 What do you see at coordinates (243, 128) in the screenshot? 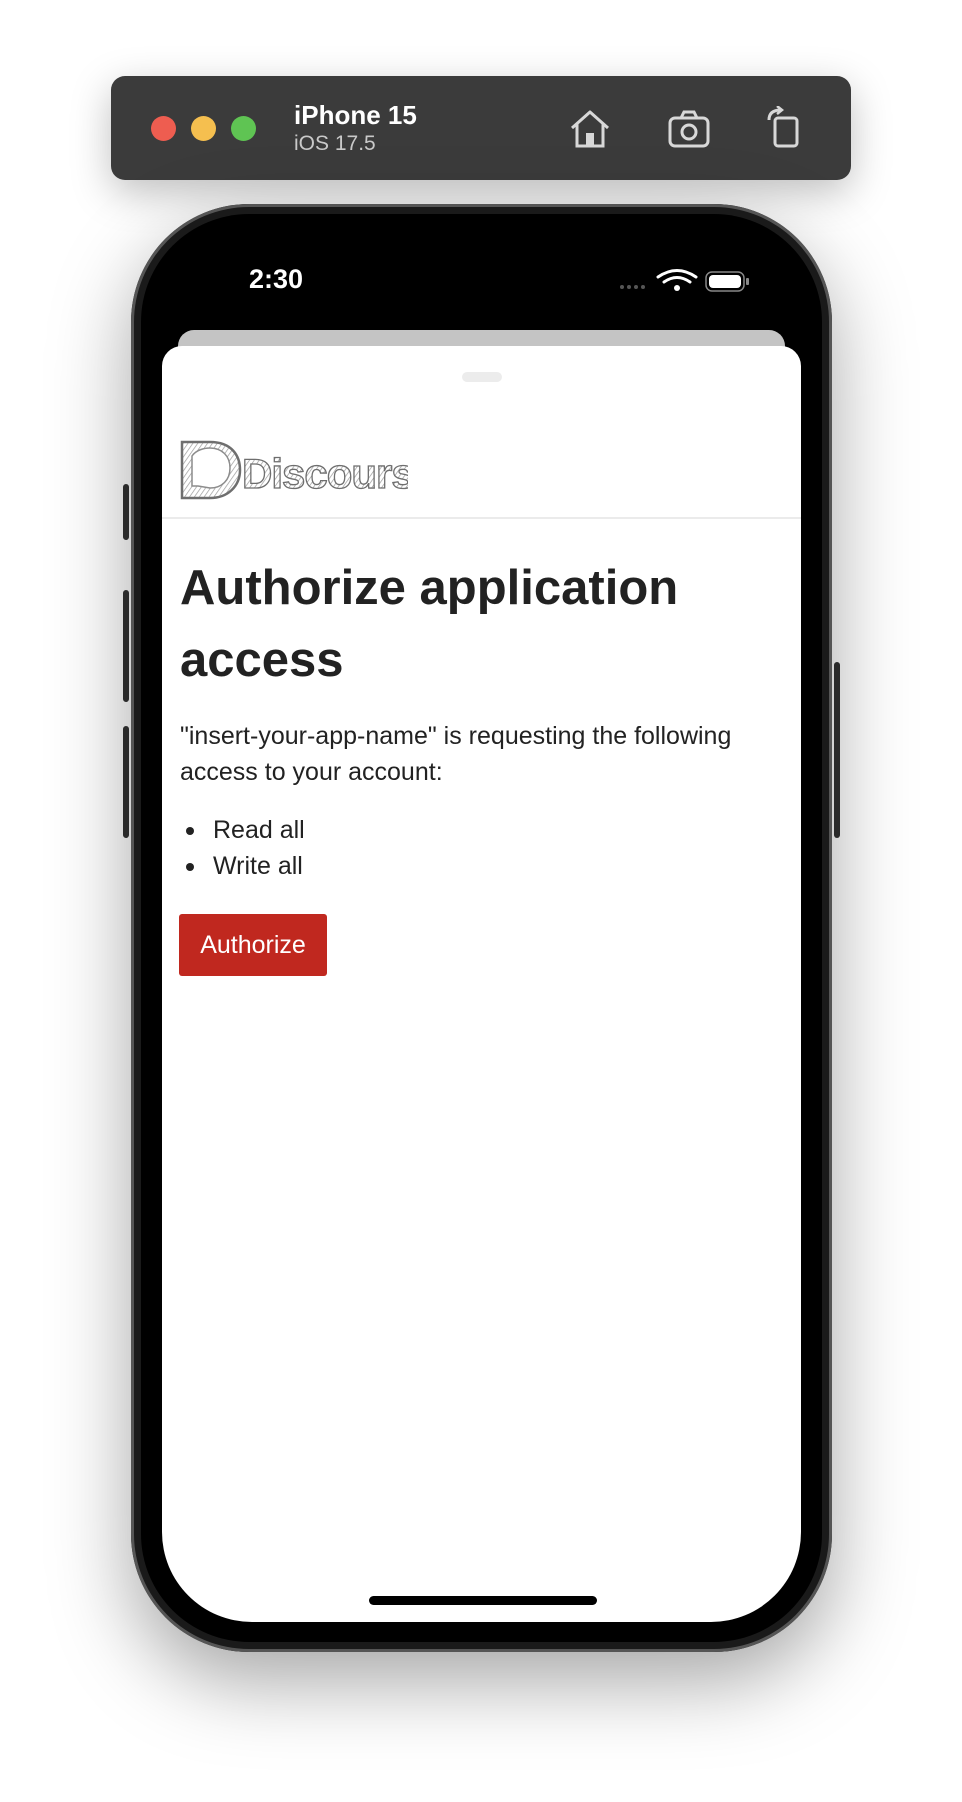
I see `zoom-window-button` at bounding box center [243, 128].